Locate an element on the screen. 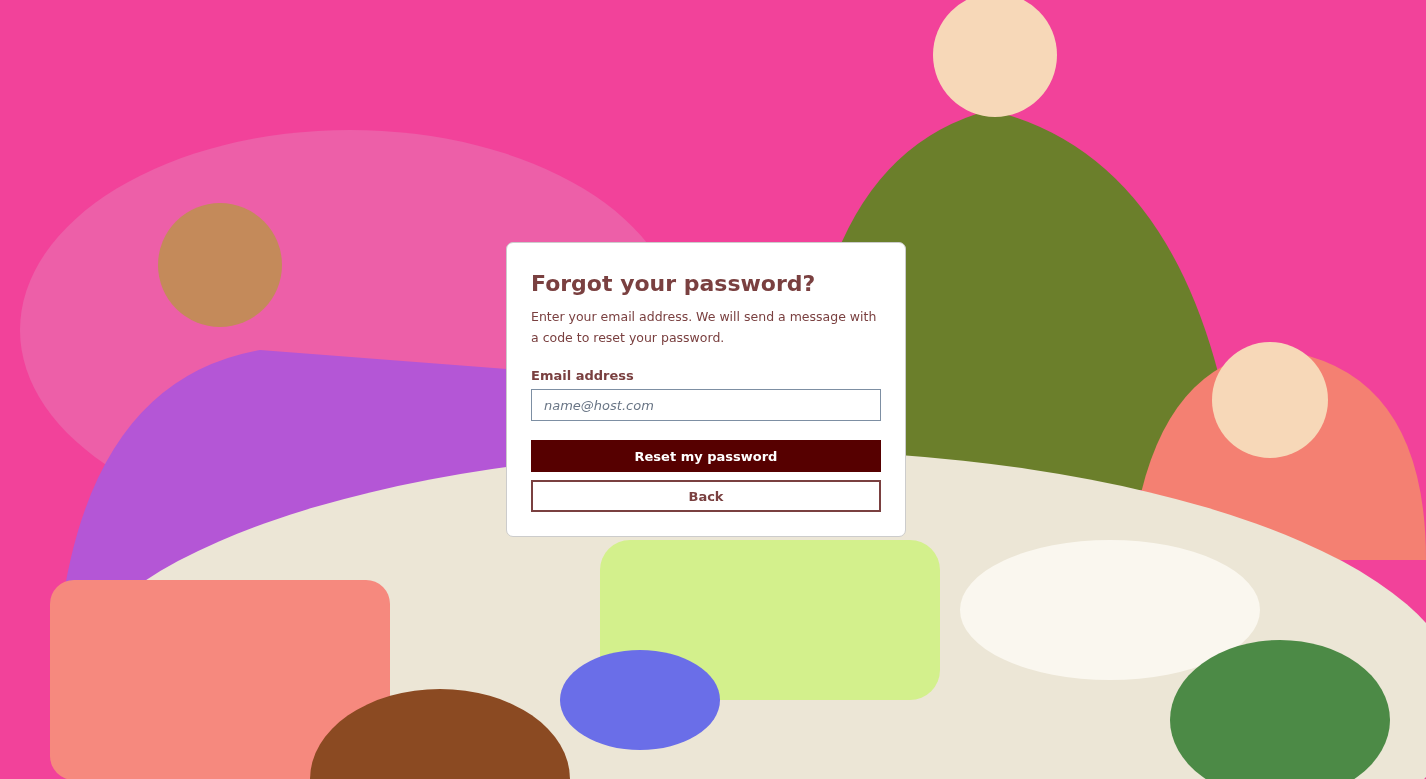 The image size is (1426, 779). reset-password-button: Reset my password is located at coordinates (706, 456).